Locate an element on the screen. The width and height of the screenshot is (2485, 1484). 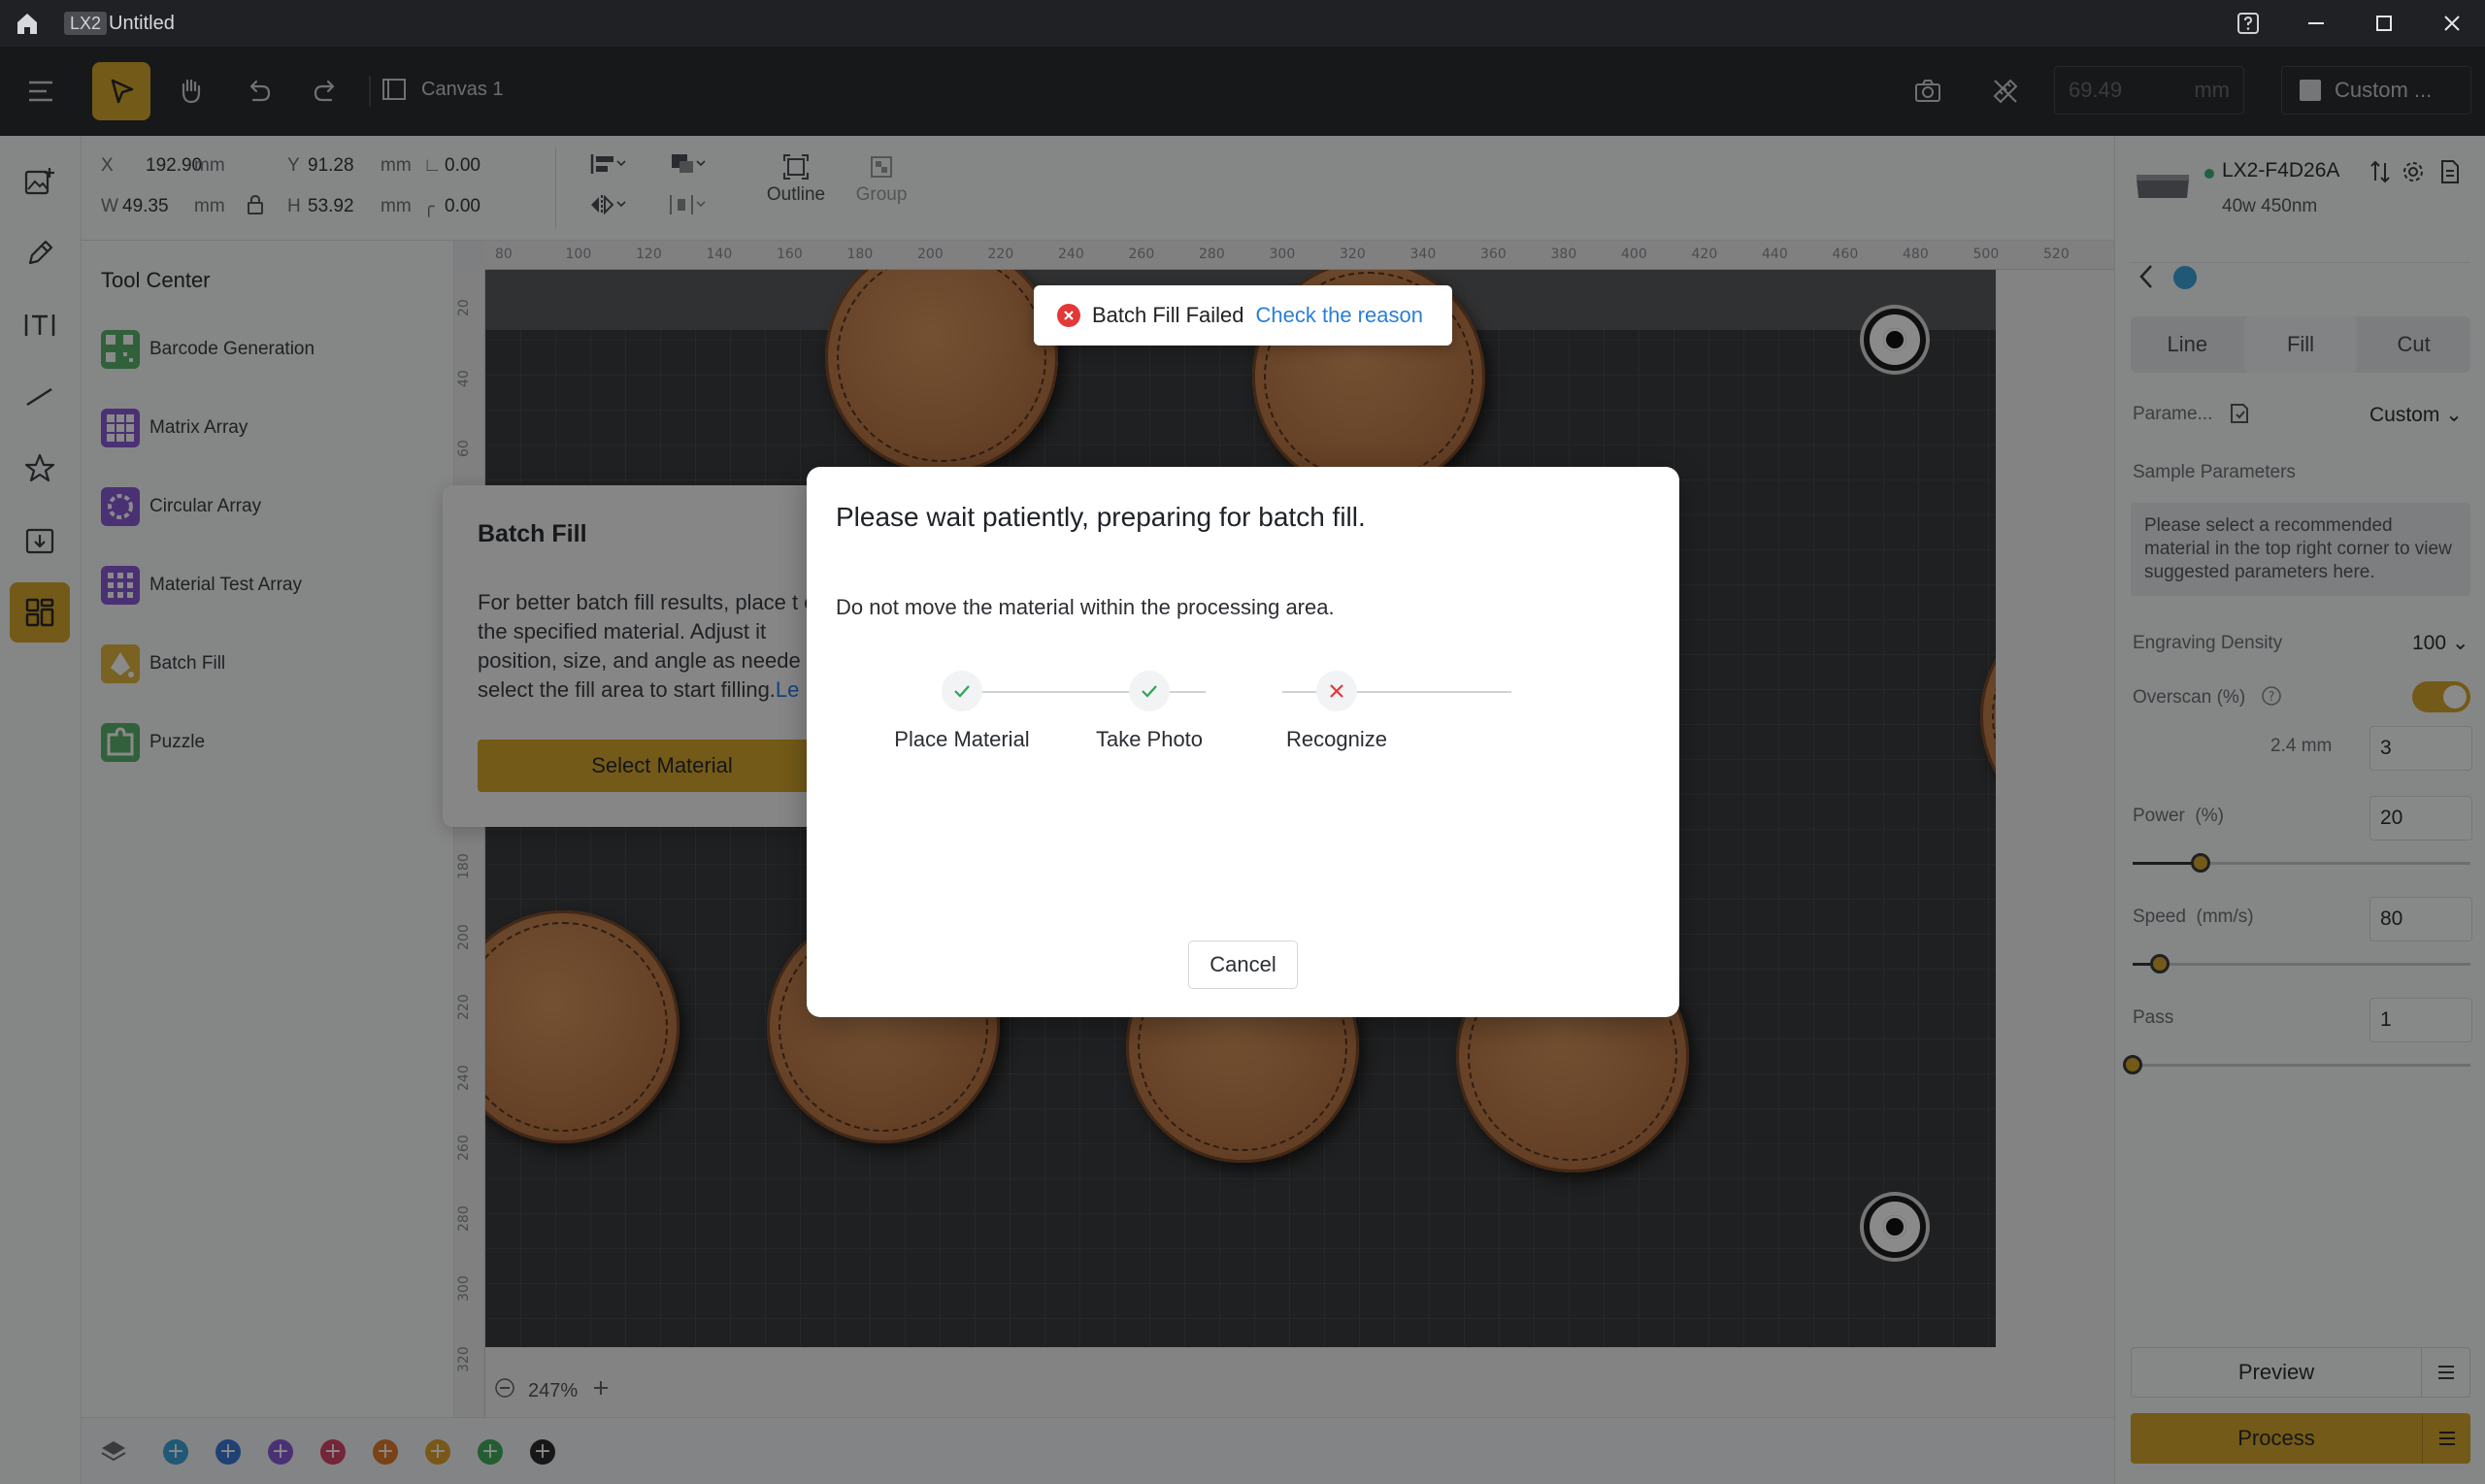
help-icon is located at coordinates (2249, 23).